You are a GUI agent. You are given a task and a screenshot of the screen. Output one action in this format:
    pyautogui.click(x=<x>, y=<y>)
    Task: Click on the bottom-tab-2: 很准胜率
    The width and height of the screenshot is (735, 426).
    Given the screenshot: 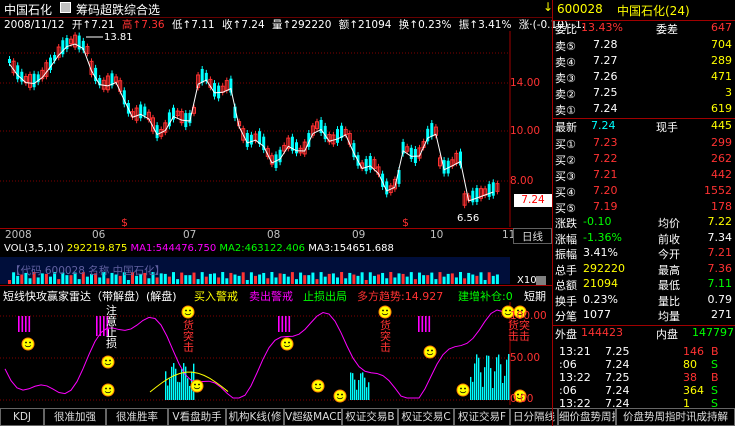 What is the action you would take?
    pyautogui.click(x=137, y=417)
    